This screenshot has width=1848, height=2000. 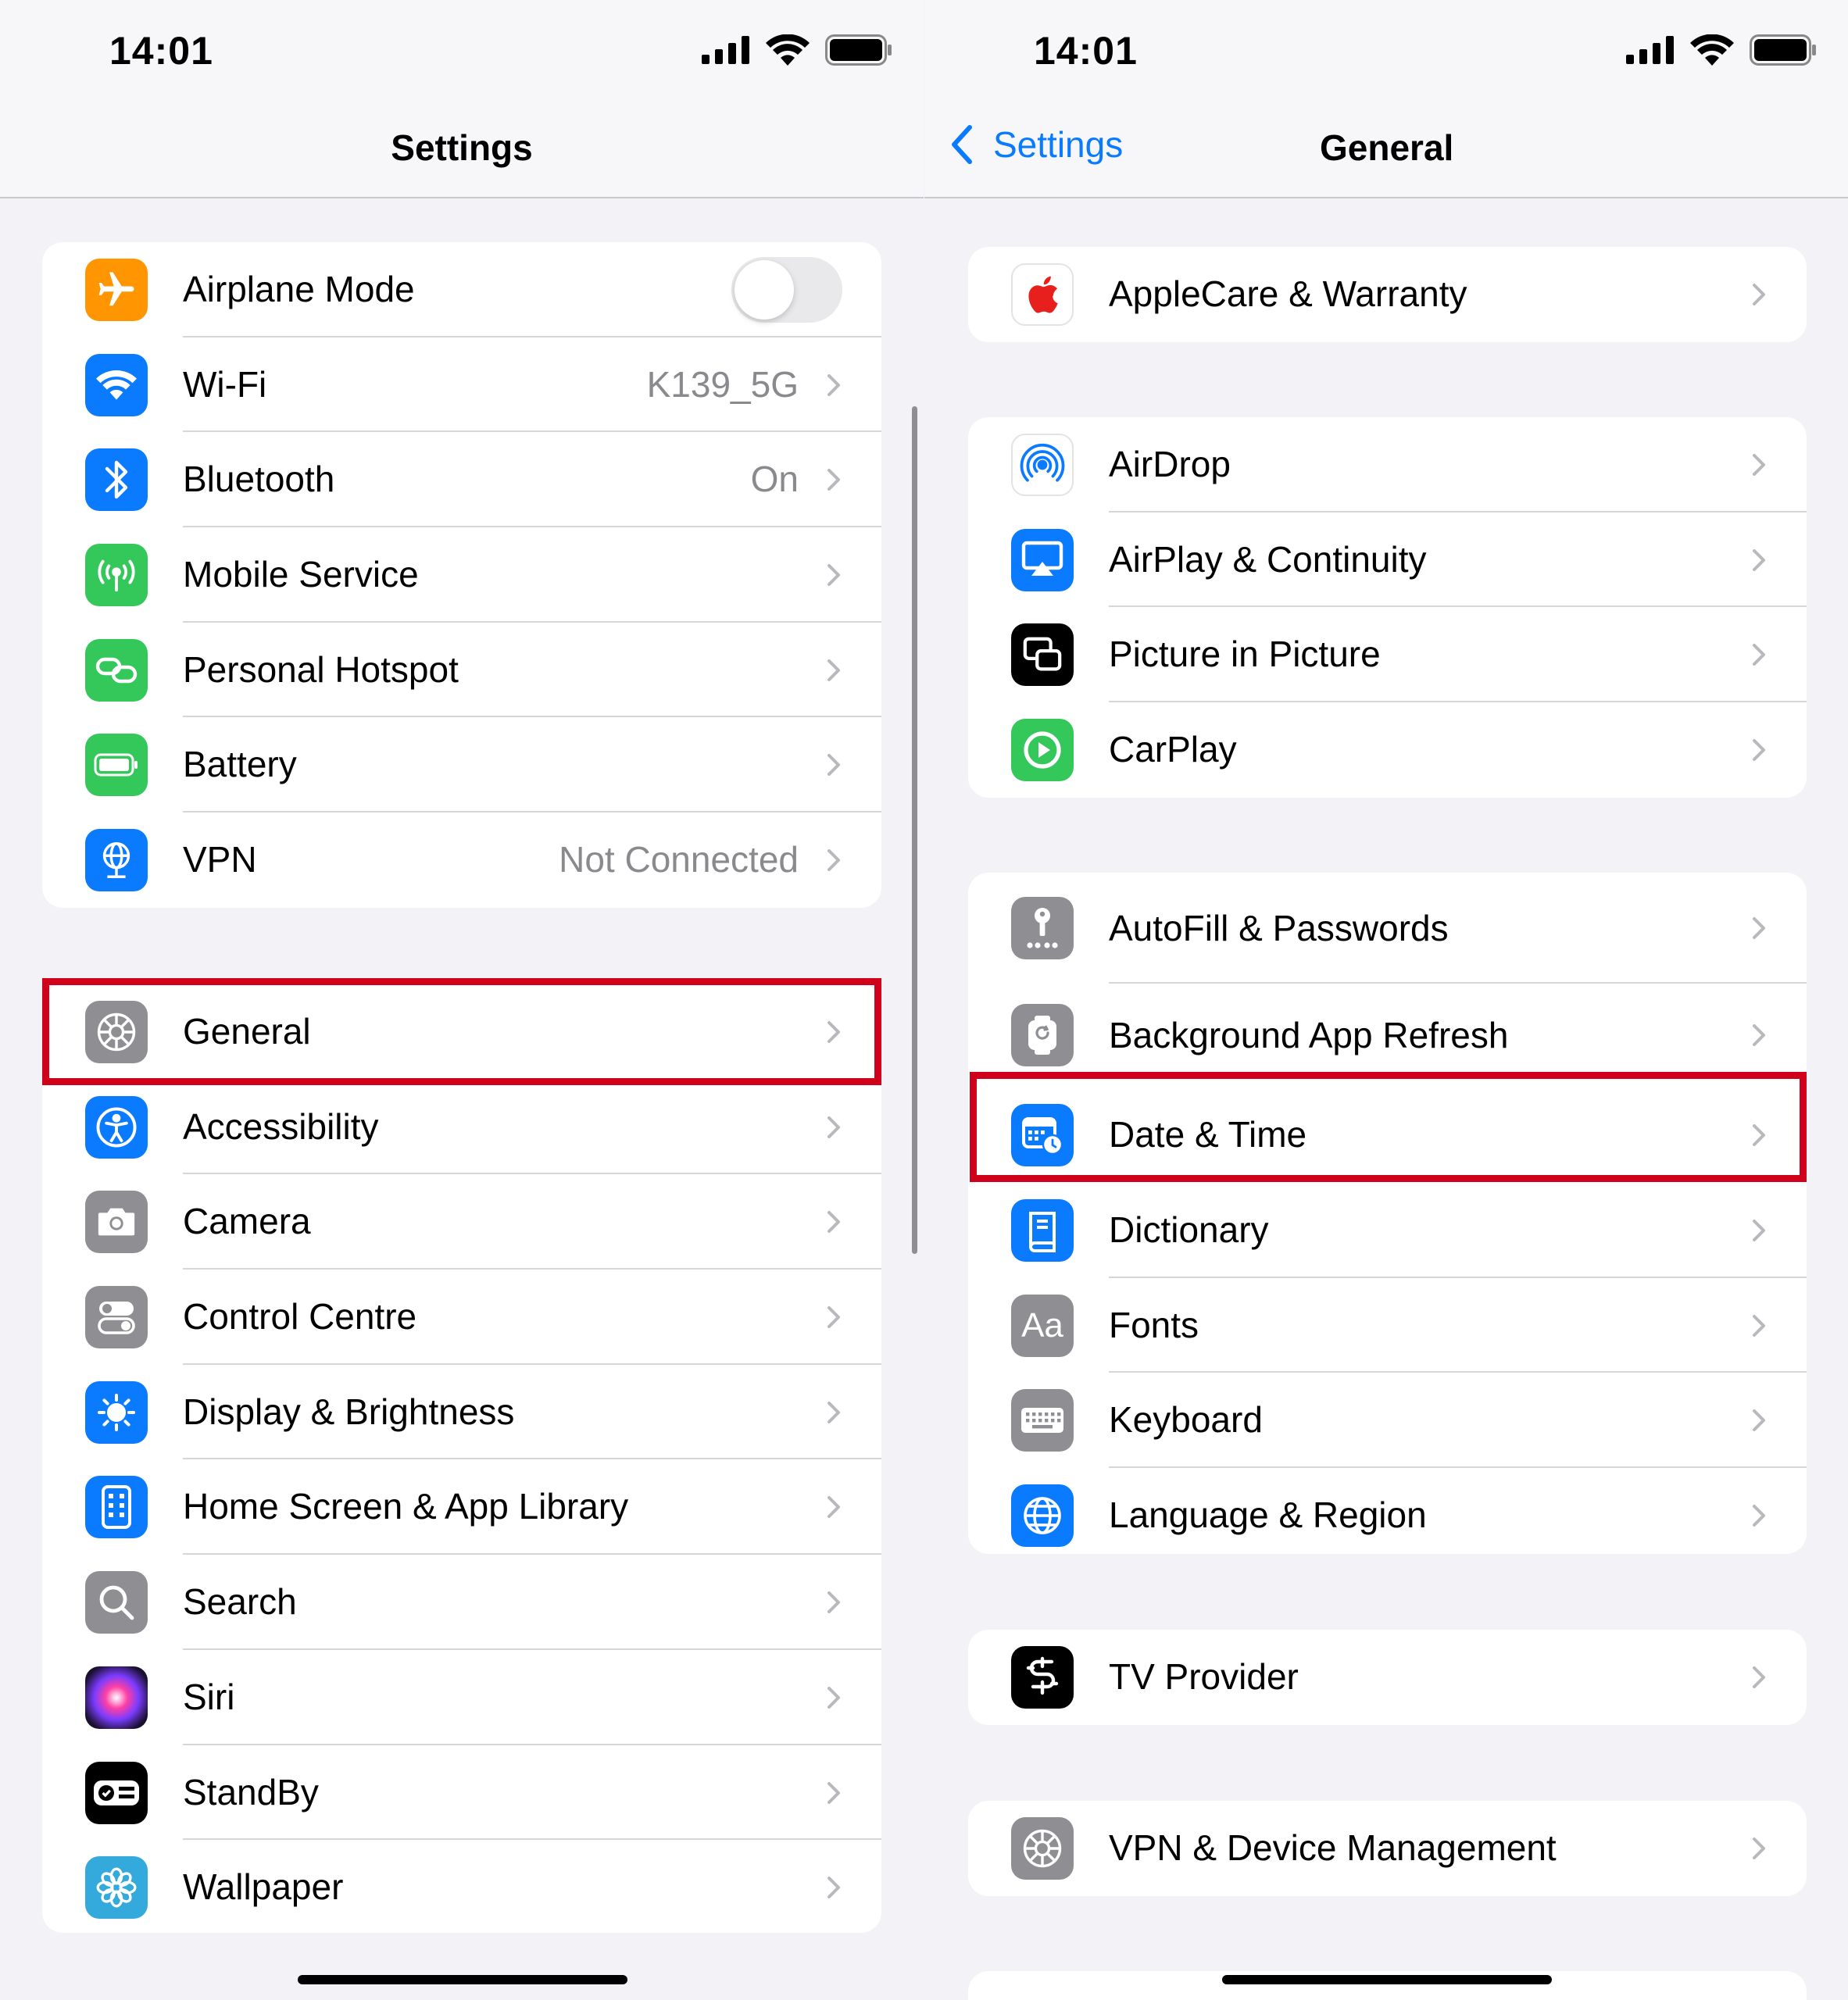 What do you see at coordinates (679, 860) in the screenshot?
I see `row-value: Not Connected` at bounding box center [679, 860].